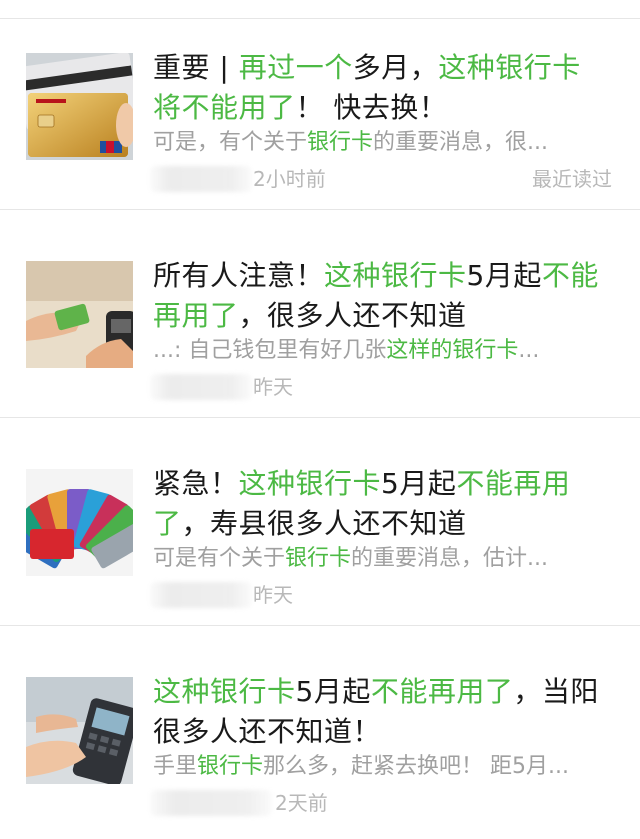 This screenshot has height=839, width=640. What do you see at coordinates (324, 523) in the screenshot?
I see `text-segment: ，寿县很多人还不知道` at bounding box center [324, 523].